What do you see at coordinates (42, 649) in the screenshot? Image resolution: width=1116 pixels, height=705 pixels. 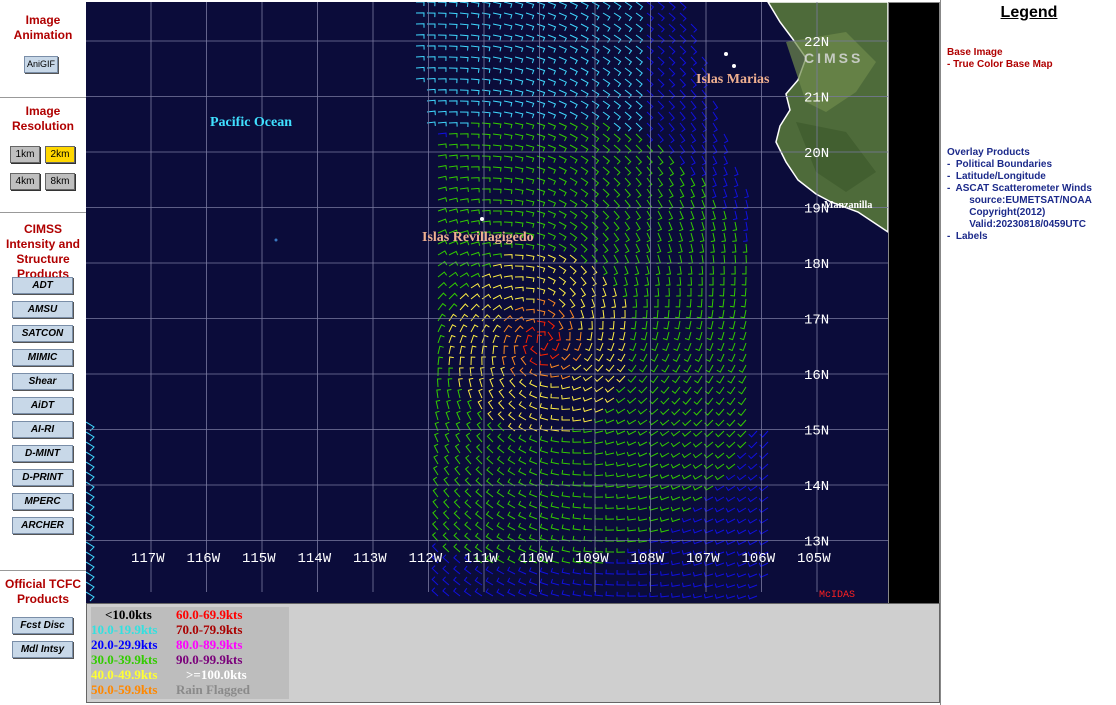 I see `model-intensity-button: Mdl Intsy` at bounding box center [42, 649].